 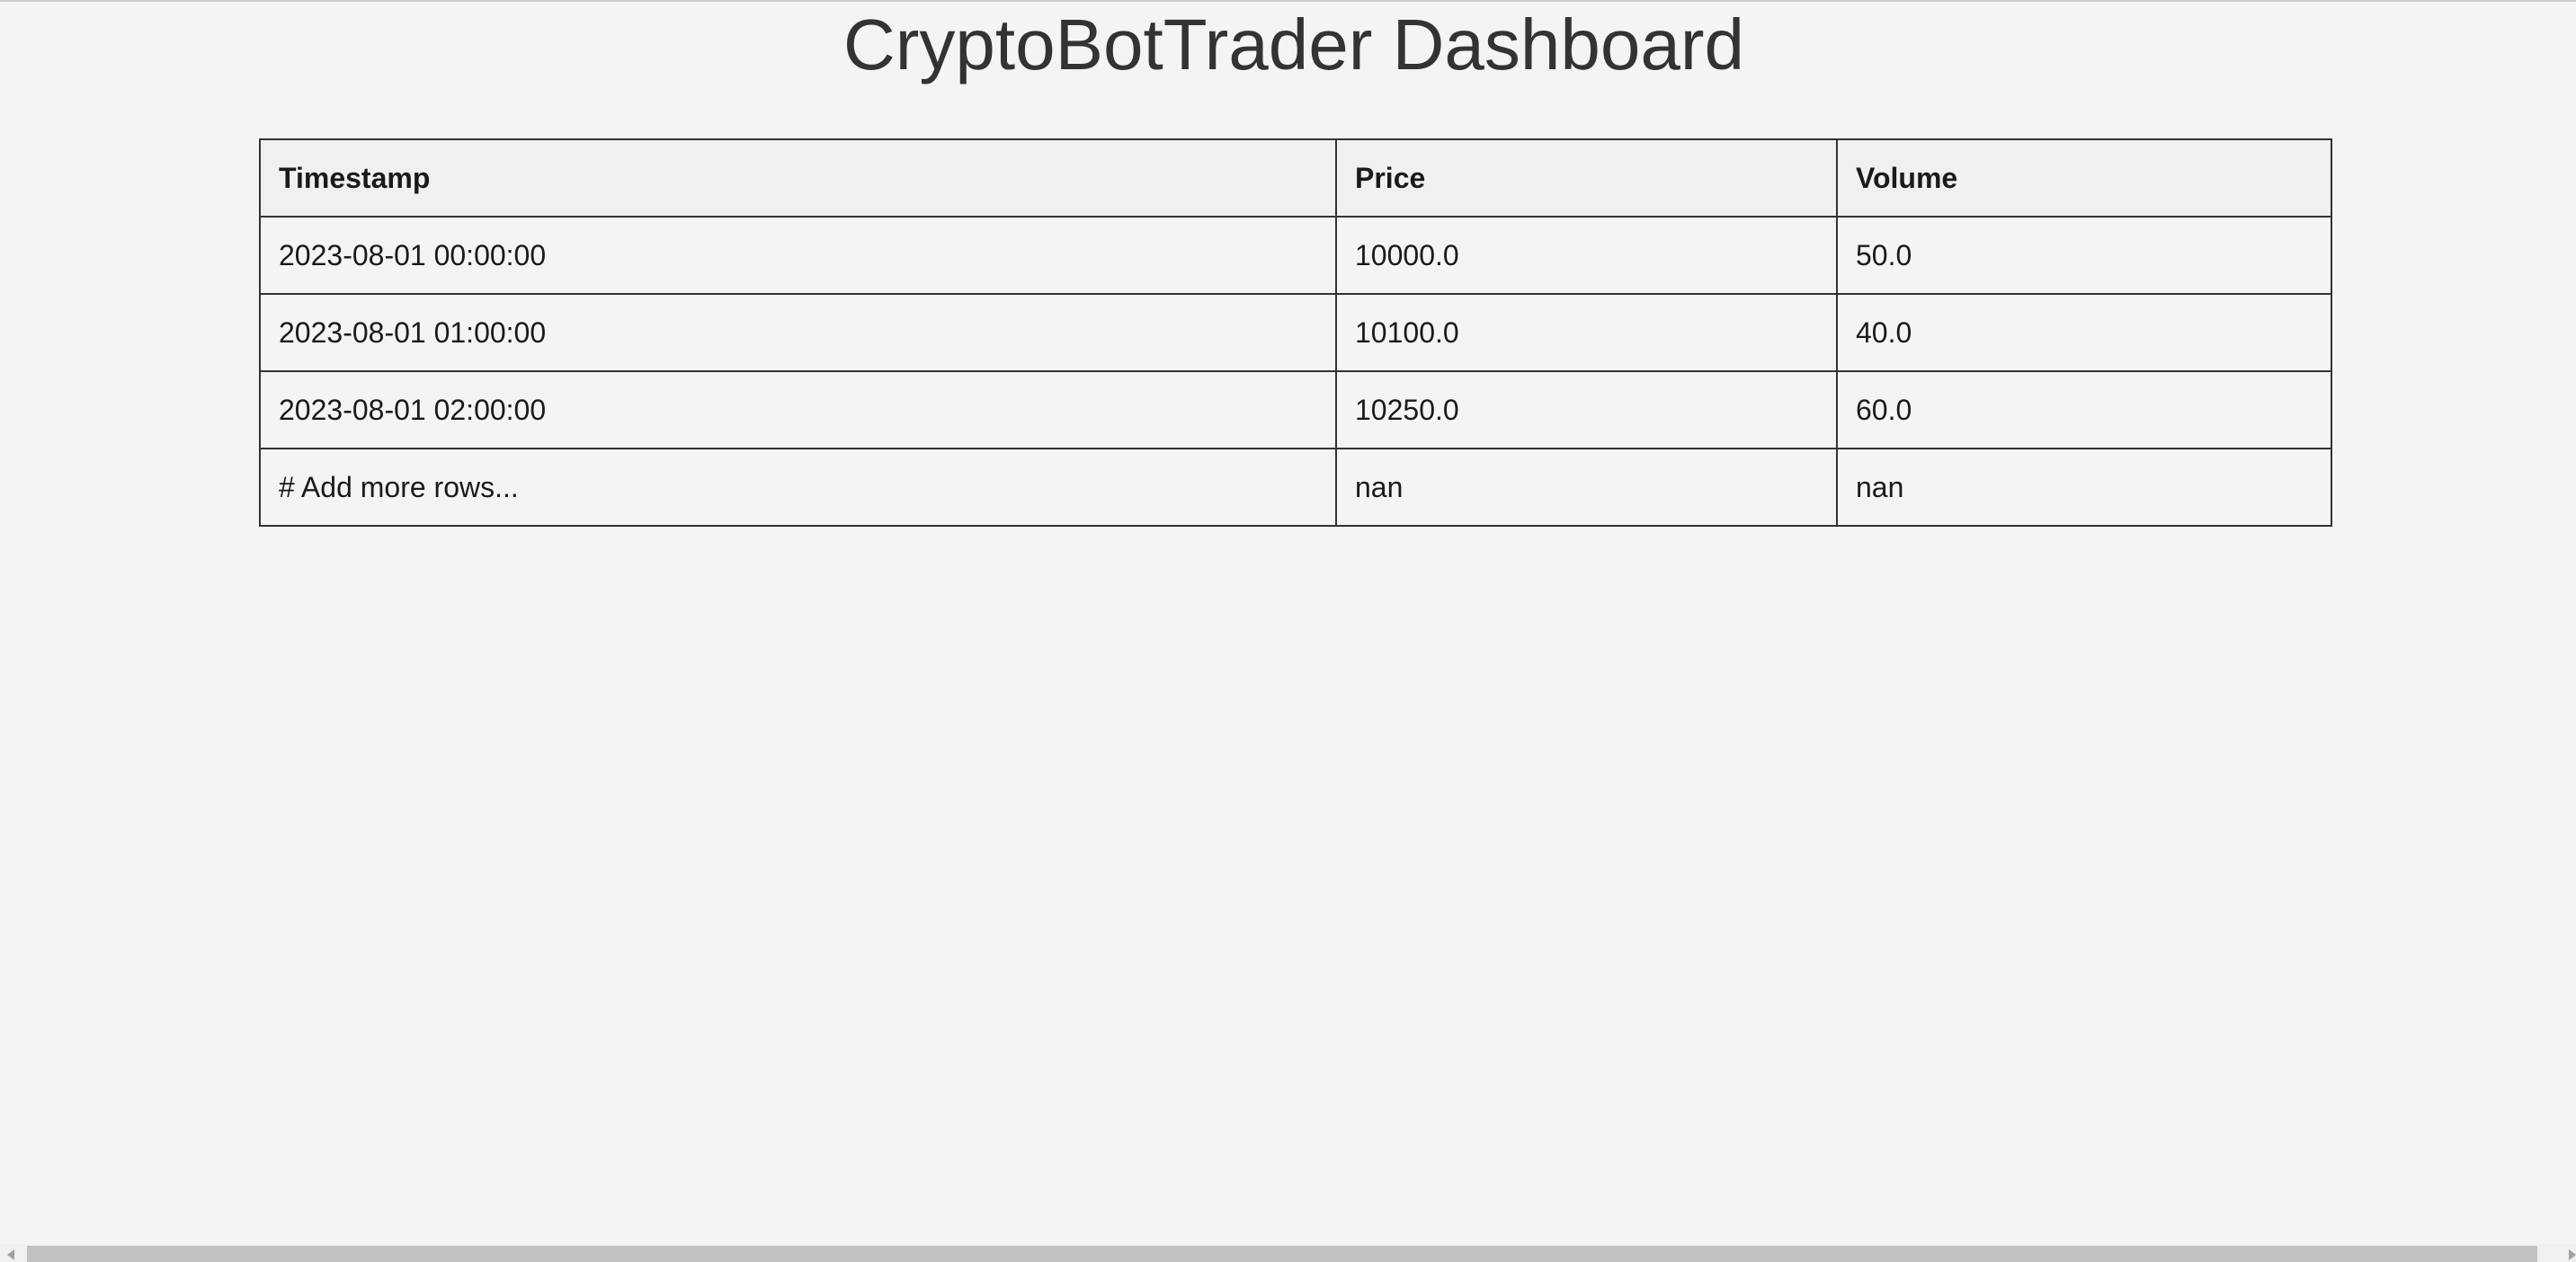 I want to click on table-row: 2023-08-01 00:00:00 10000.0 50.0, so click(x=1295, y=255).